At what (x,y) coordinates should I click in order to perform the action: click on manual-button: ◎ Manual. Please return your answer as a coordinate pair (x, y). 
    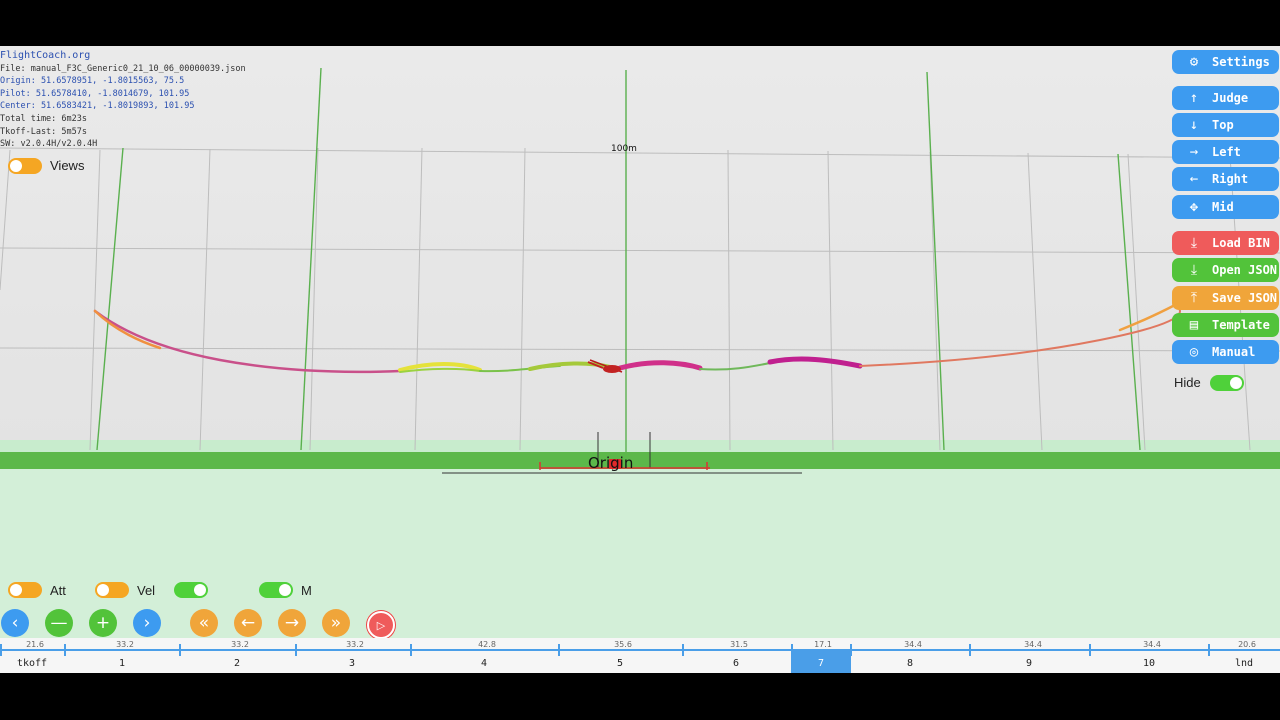
    Looking at the image, I should click on (1225, 352).